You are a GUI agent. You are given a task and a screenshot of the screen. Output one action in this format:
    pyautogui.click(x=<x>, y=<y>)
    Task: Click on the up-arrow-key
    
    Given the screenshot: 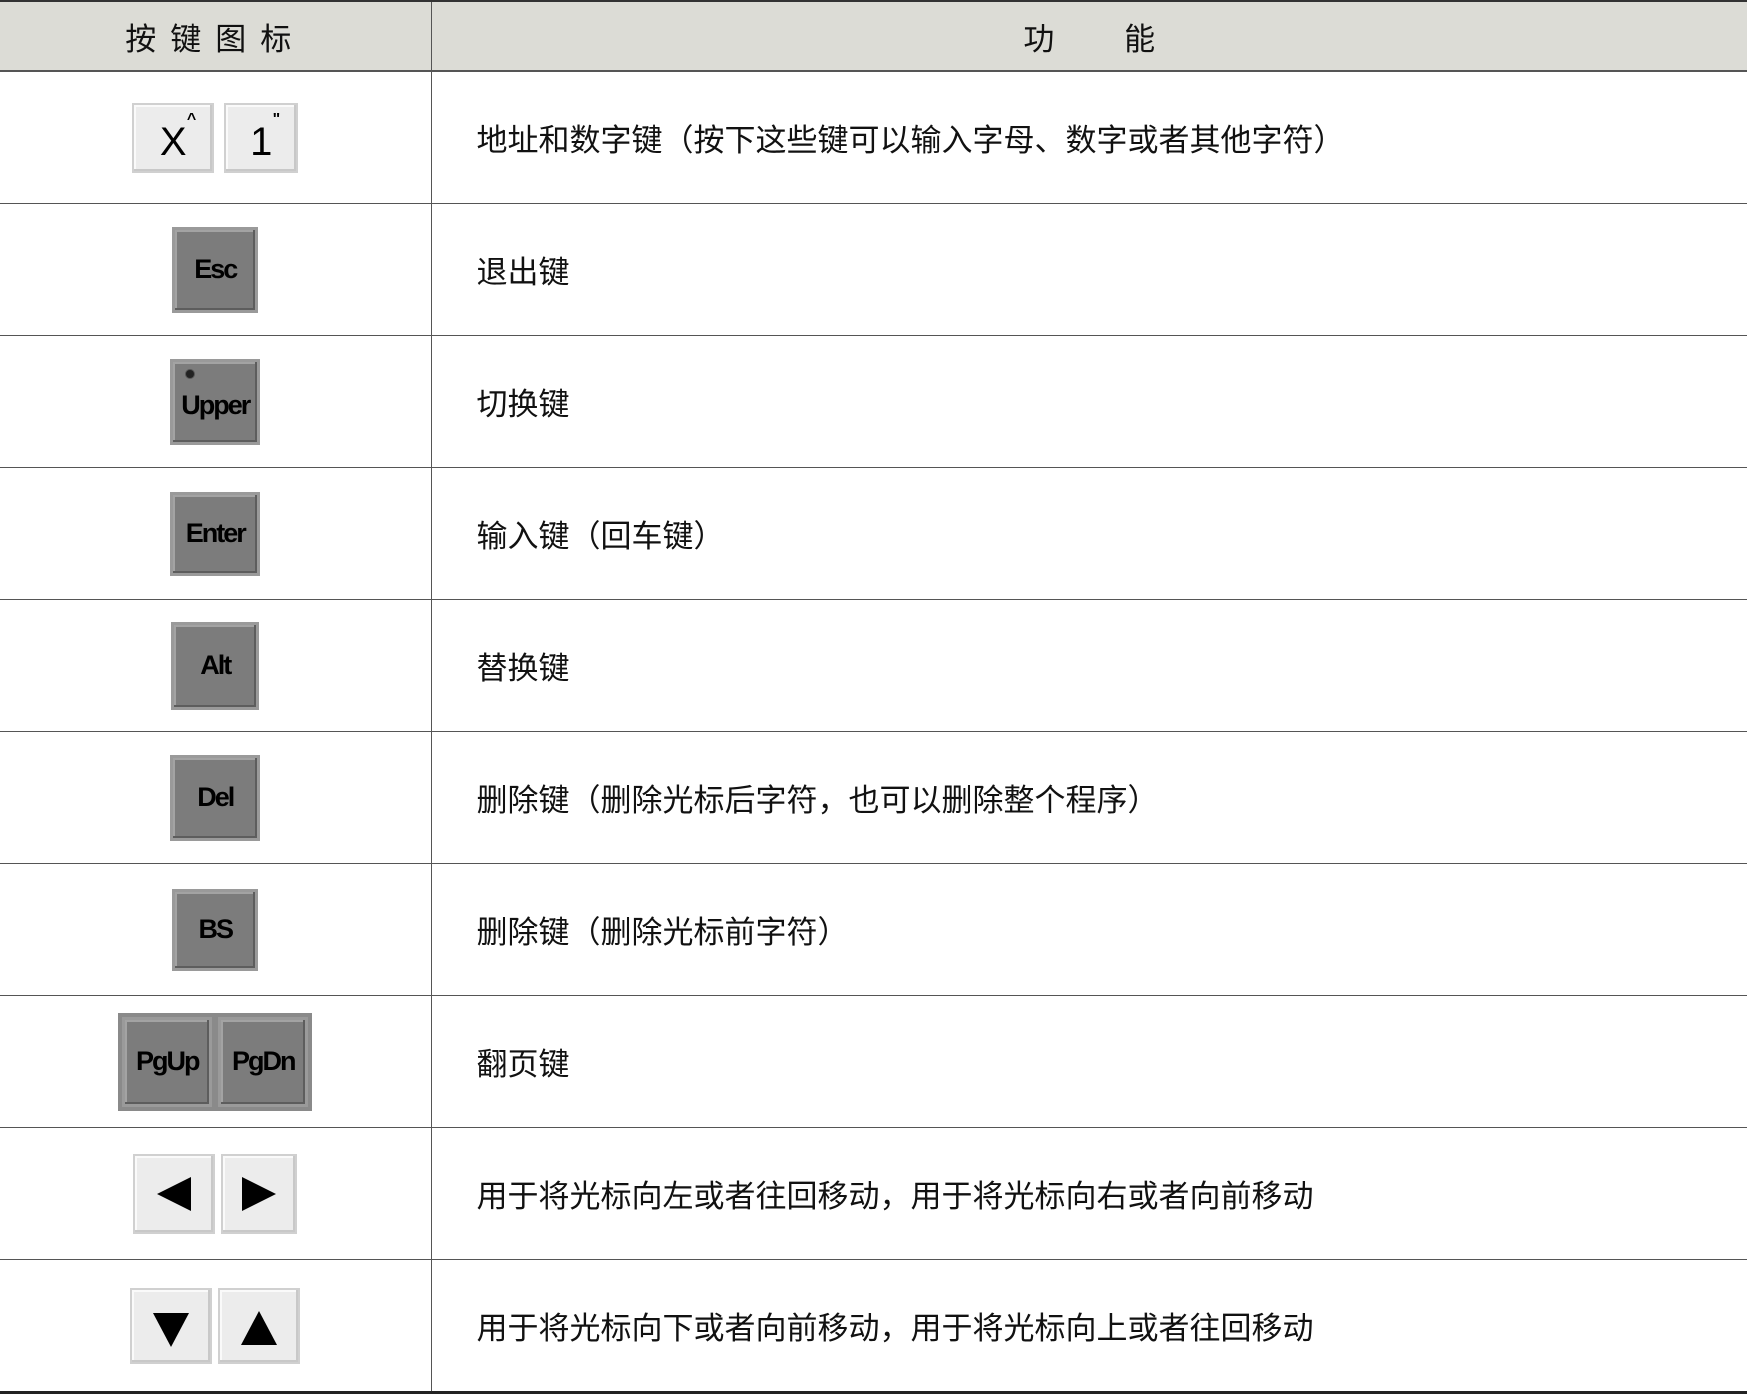 What is the action you would take?
    pyautogui.click(x=259, y=1325)
    